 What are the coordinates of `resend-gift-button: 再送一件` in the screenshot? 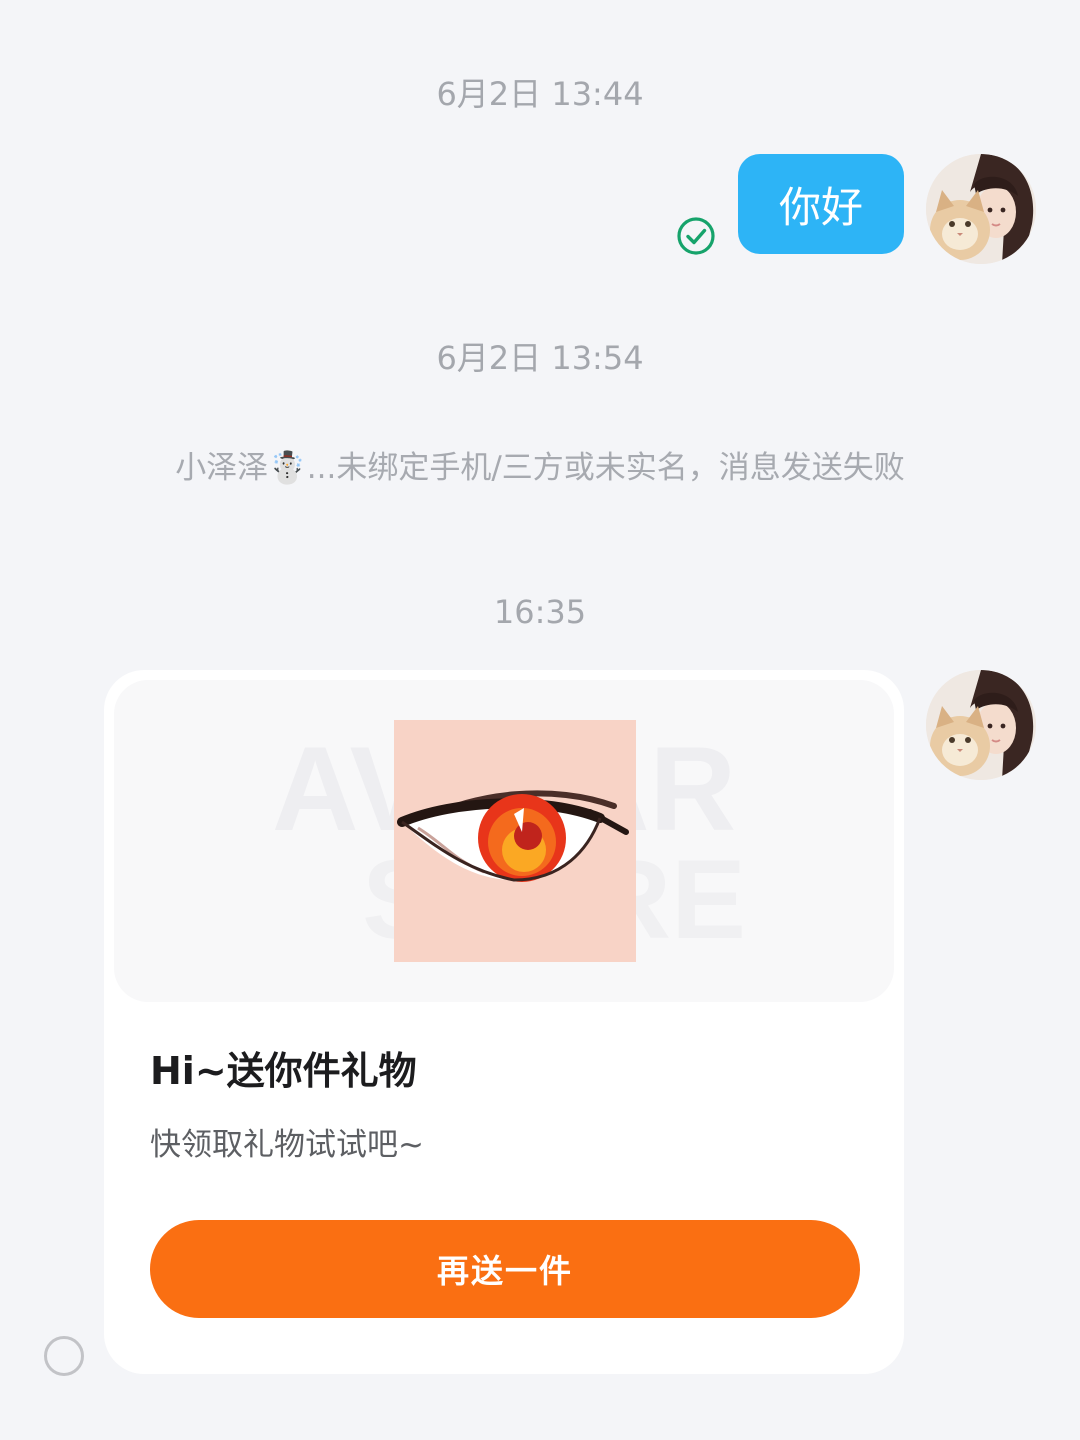 It's located at (505, 1269).